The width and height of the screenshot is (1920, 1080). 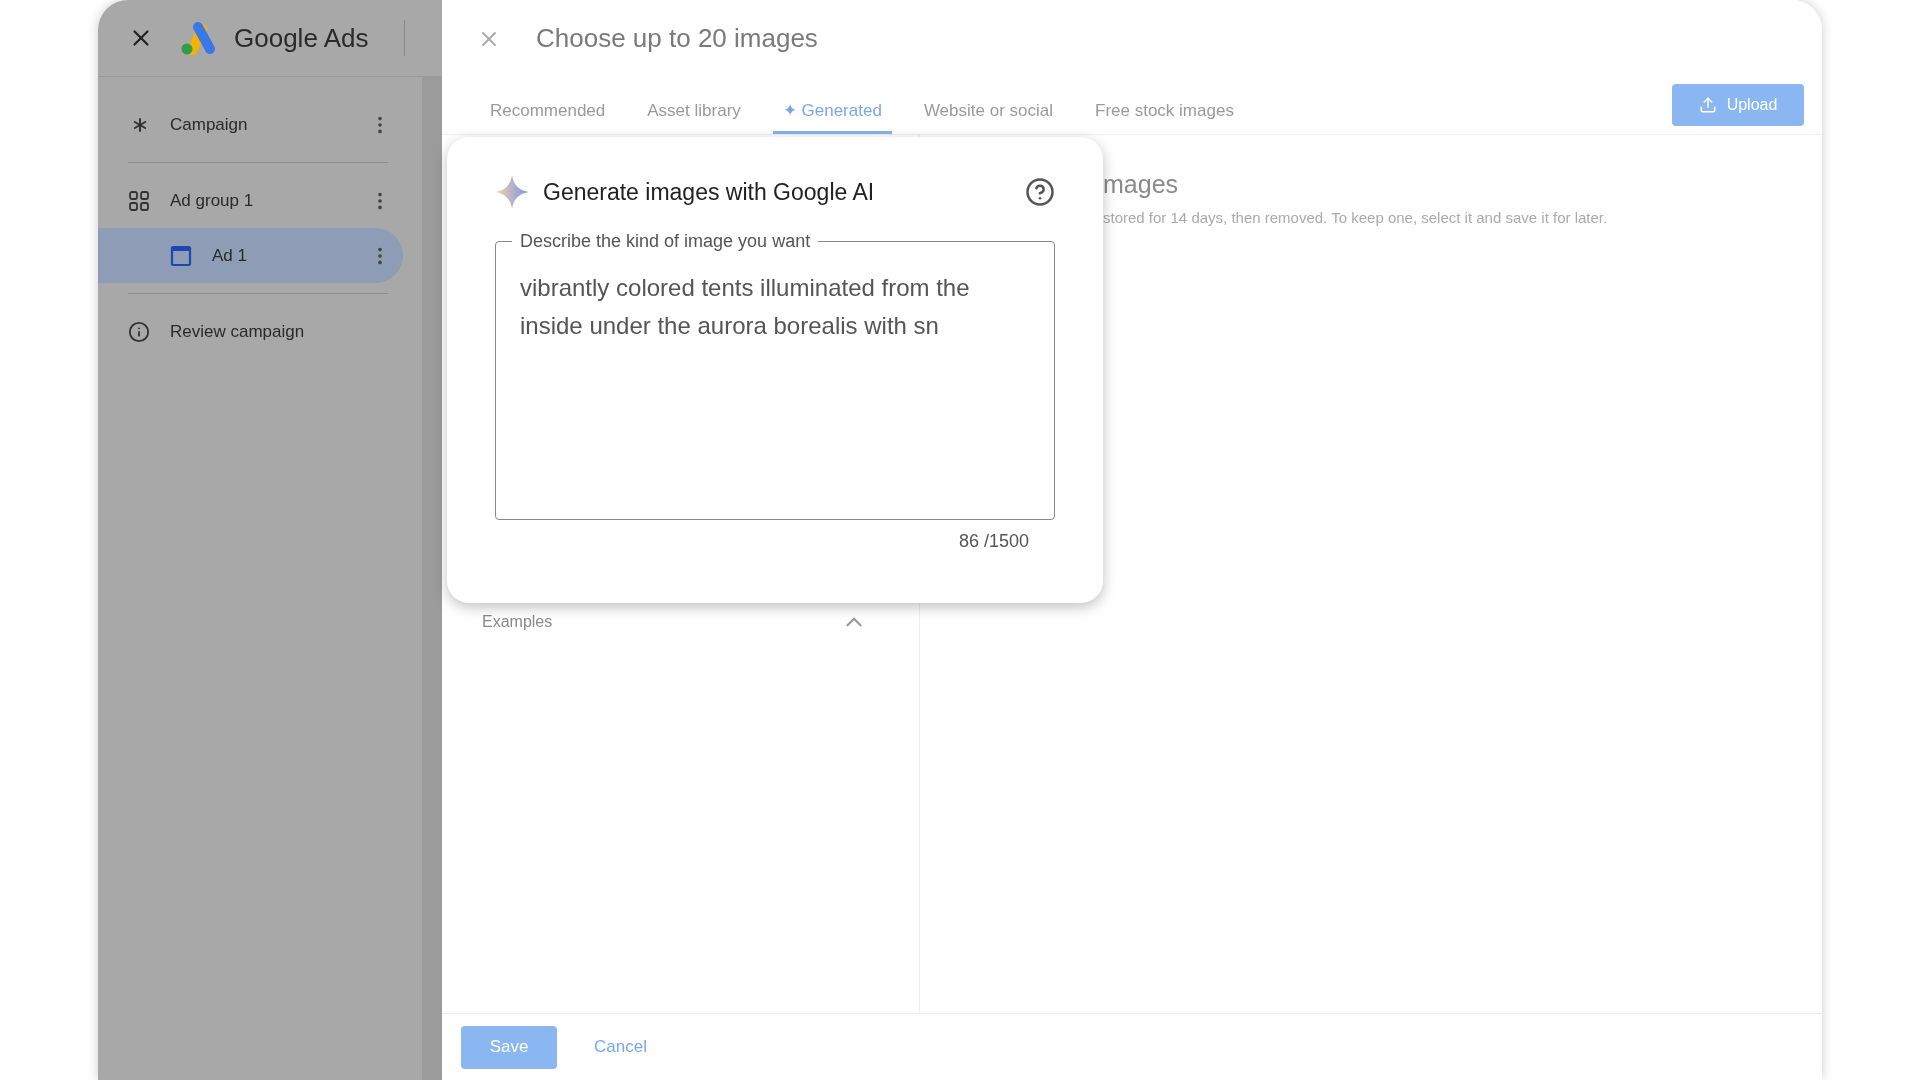 I want to click on app-title: Google Ads, so click(x=301, y=38).